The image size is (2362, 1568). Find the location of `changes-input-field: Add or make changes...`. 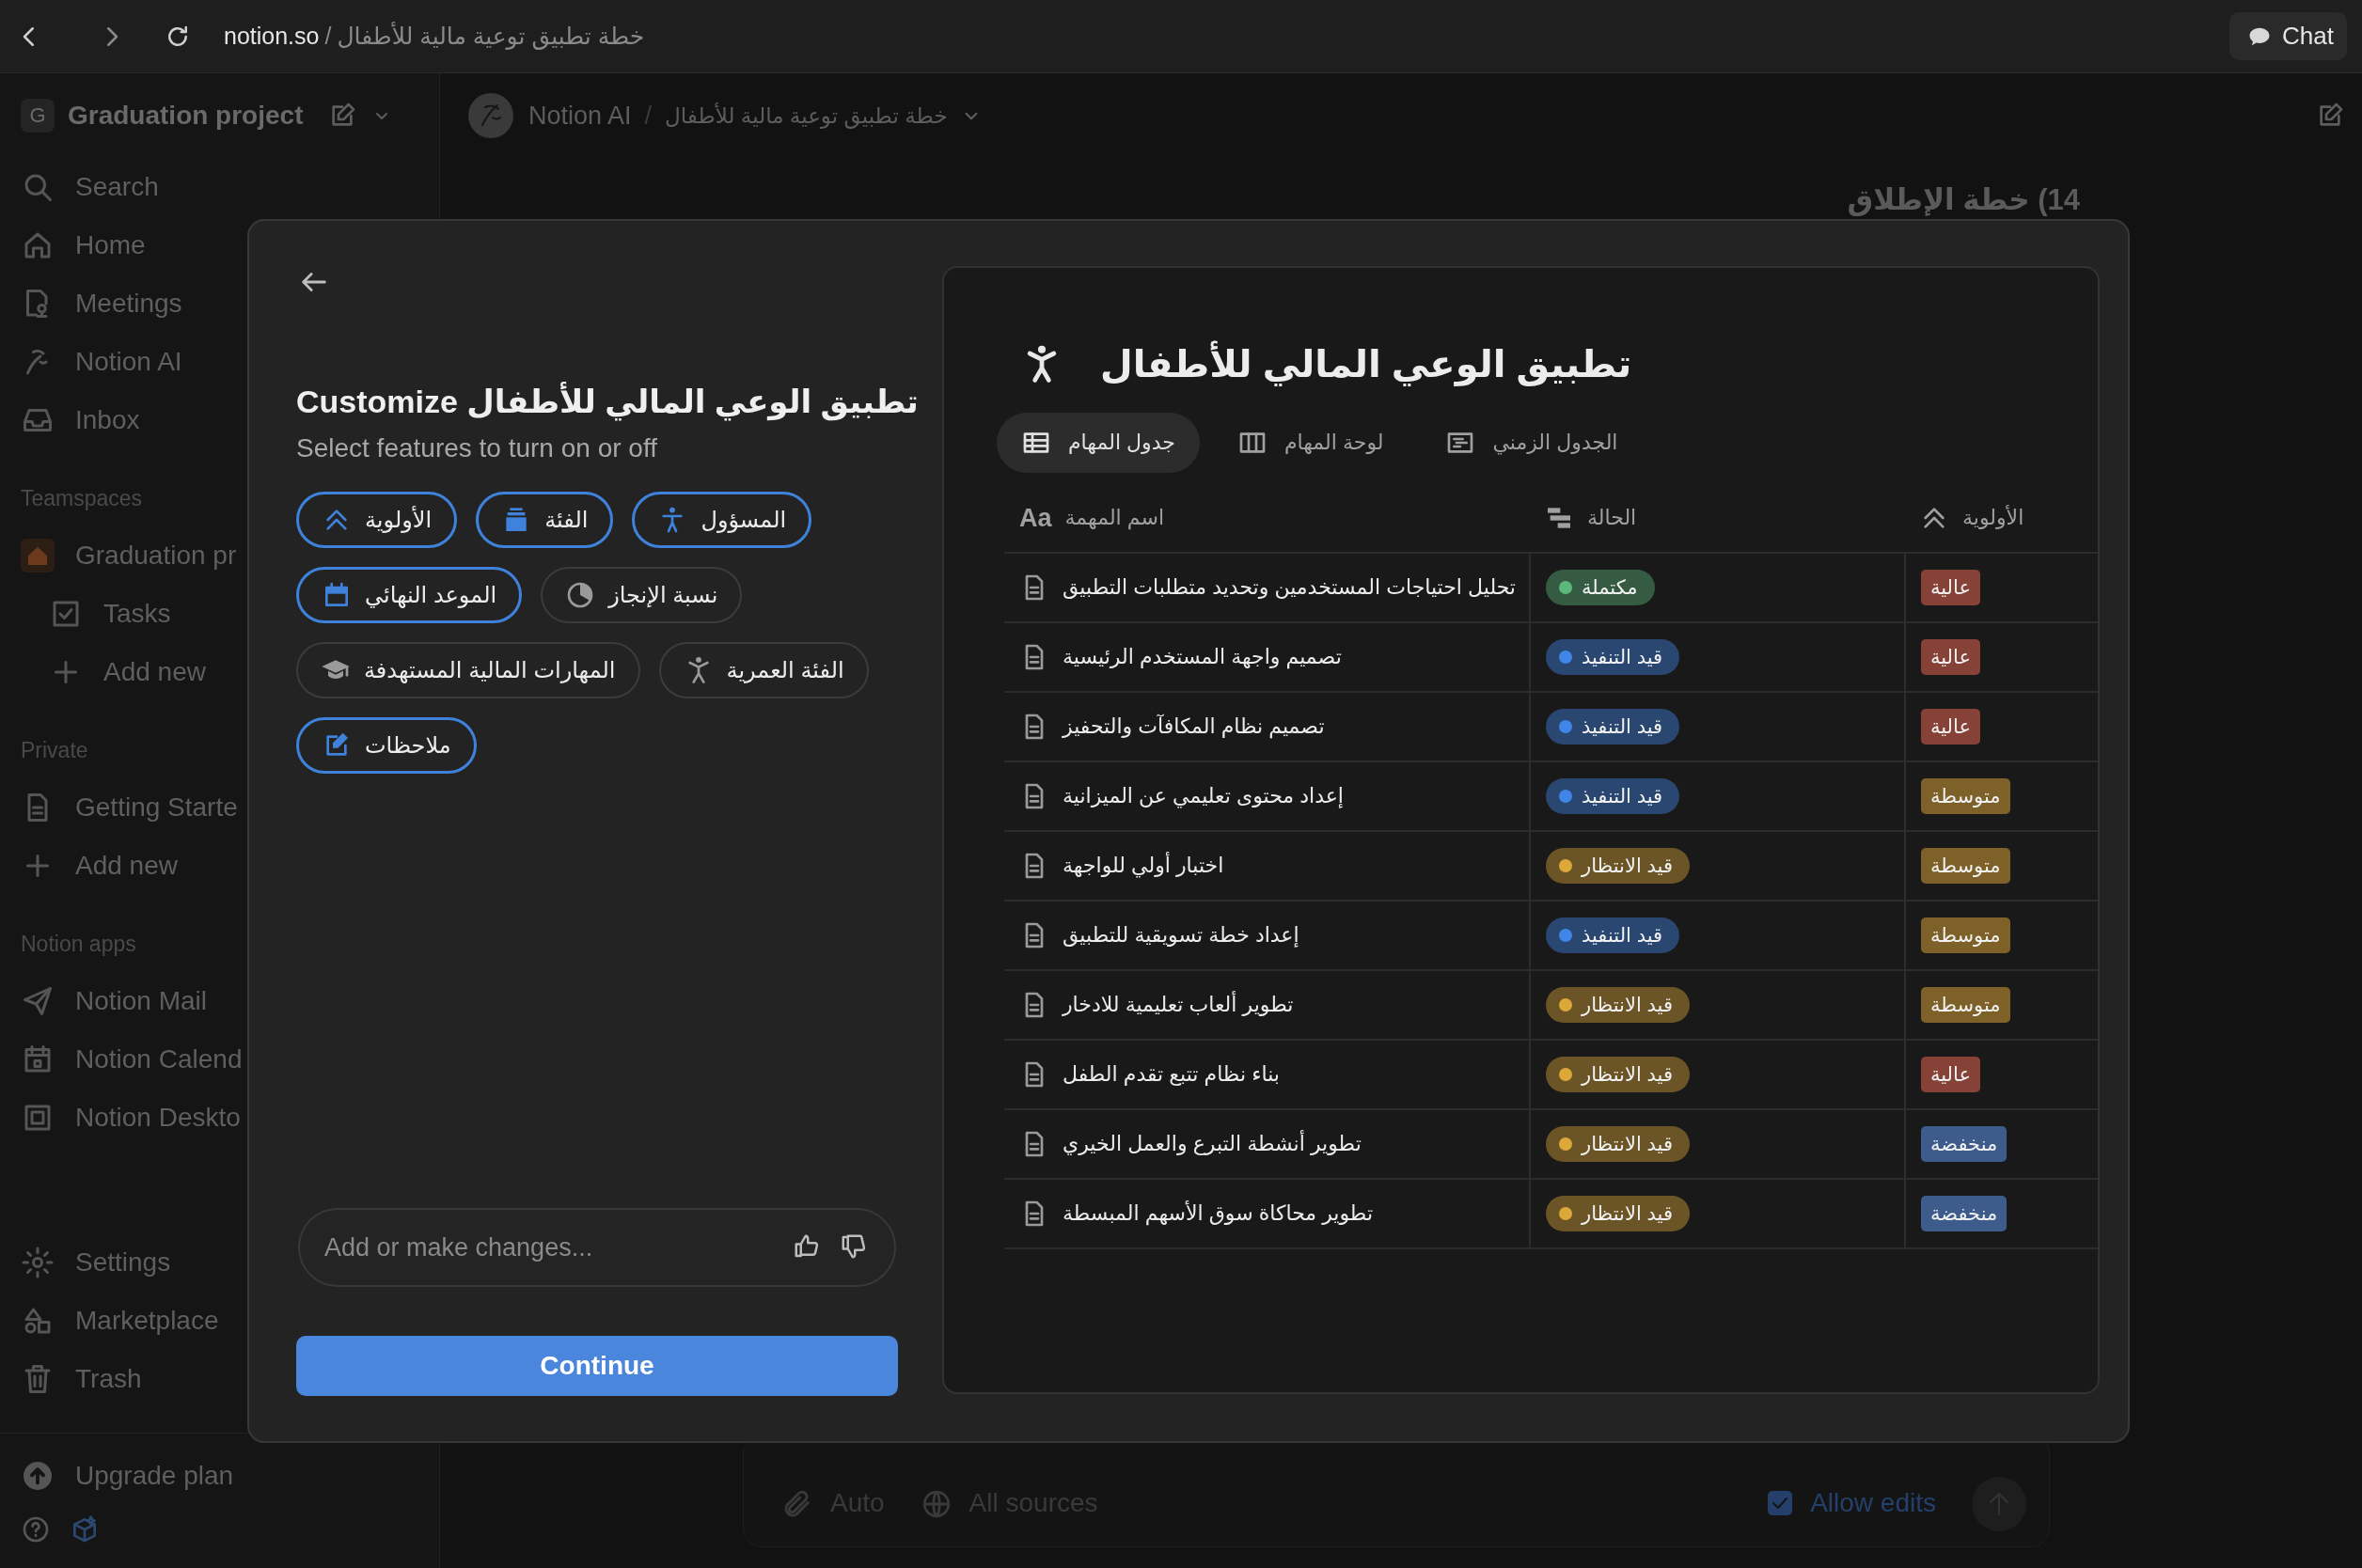

changes-input-field: Add or make changes... is located at coordinates (597, 1247).